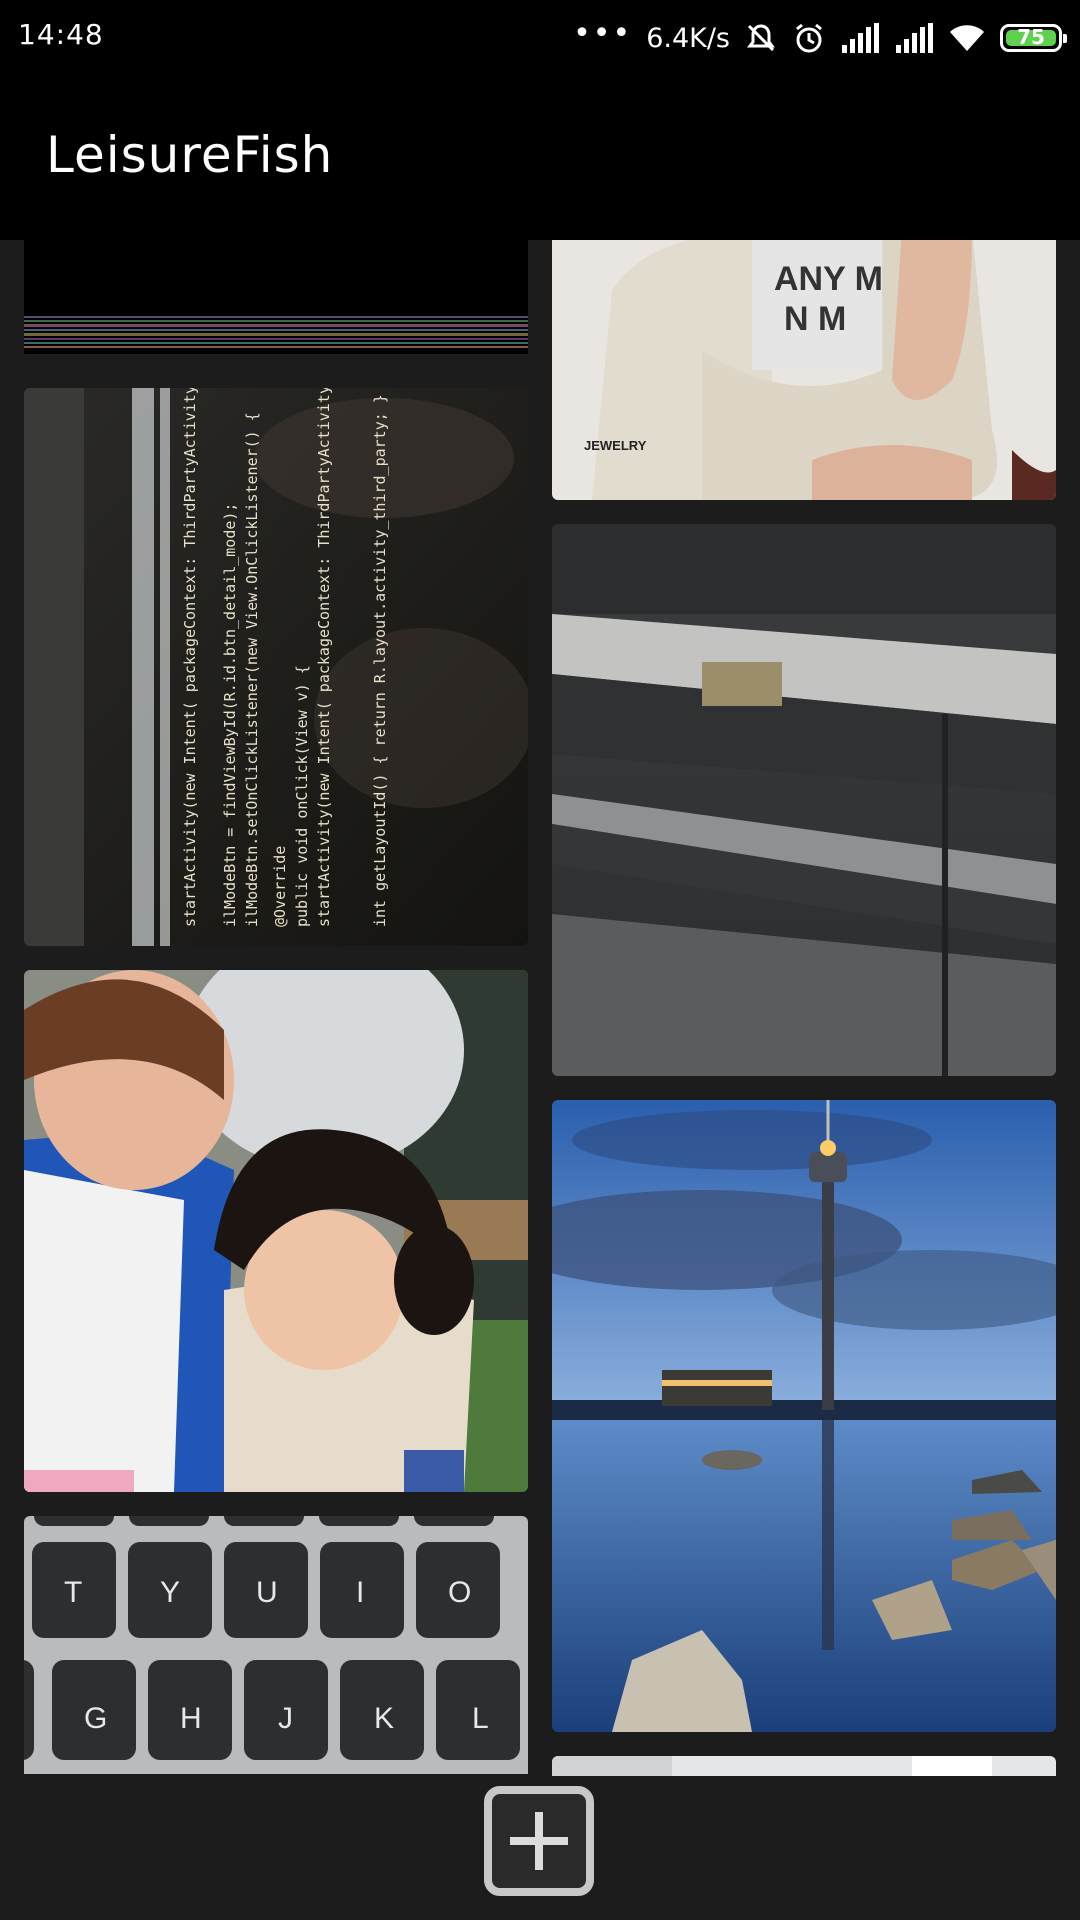 Image resolution: width=1080 pixels, height=1920 pixels. I want to click on jewelry-caption: JEWELRY, so click(615, 445).